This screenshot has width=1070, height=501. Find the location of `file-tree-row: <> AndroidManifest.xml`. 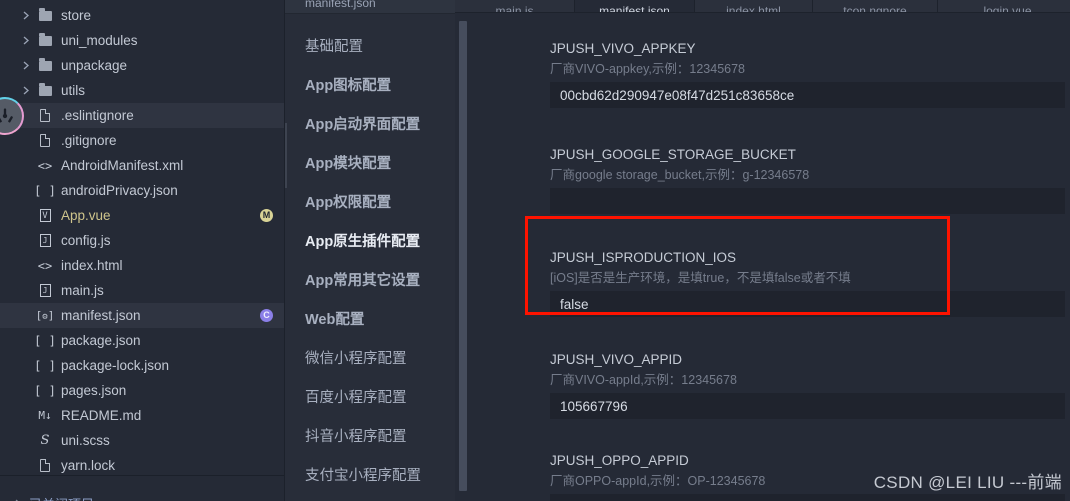

file-tree-row: <> AndroidManifest.xml is located at coordinates (142, 165).